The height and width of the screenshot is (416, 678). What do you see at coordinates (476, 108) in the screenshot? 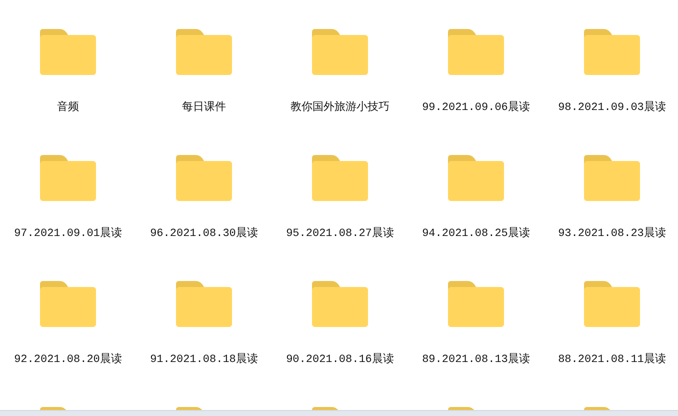
I see `folder-name: 99.2021.09.06晨读` at bounding box center [476, 108].